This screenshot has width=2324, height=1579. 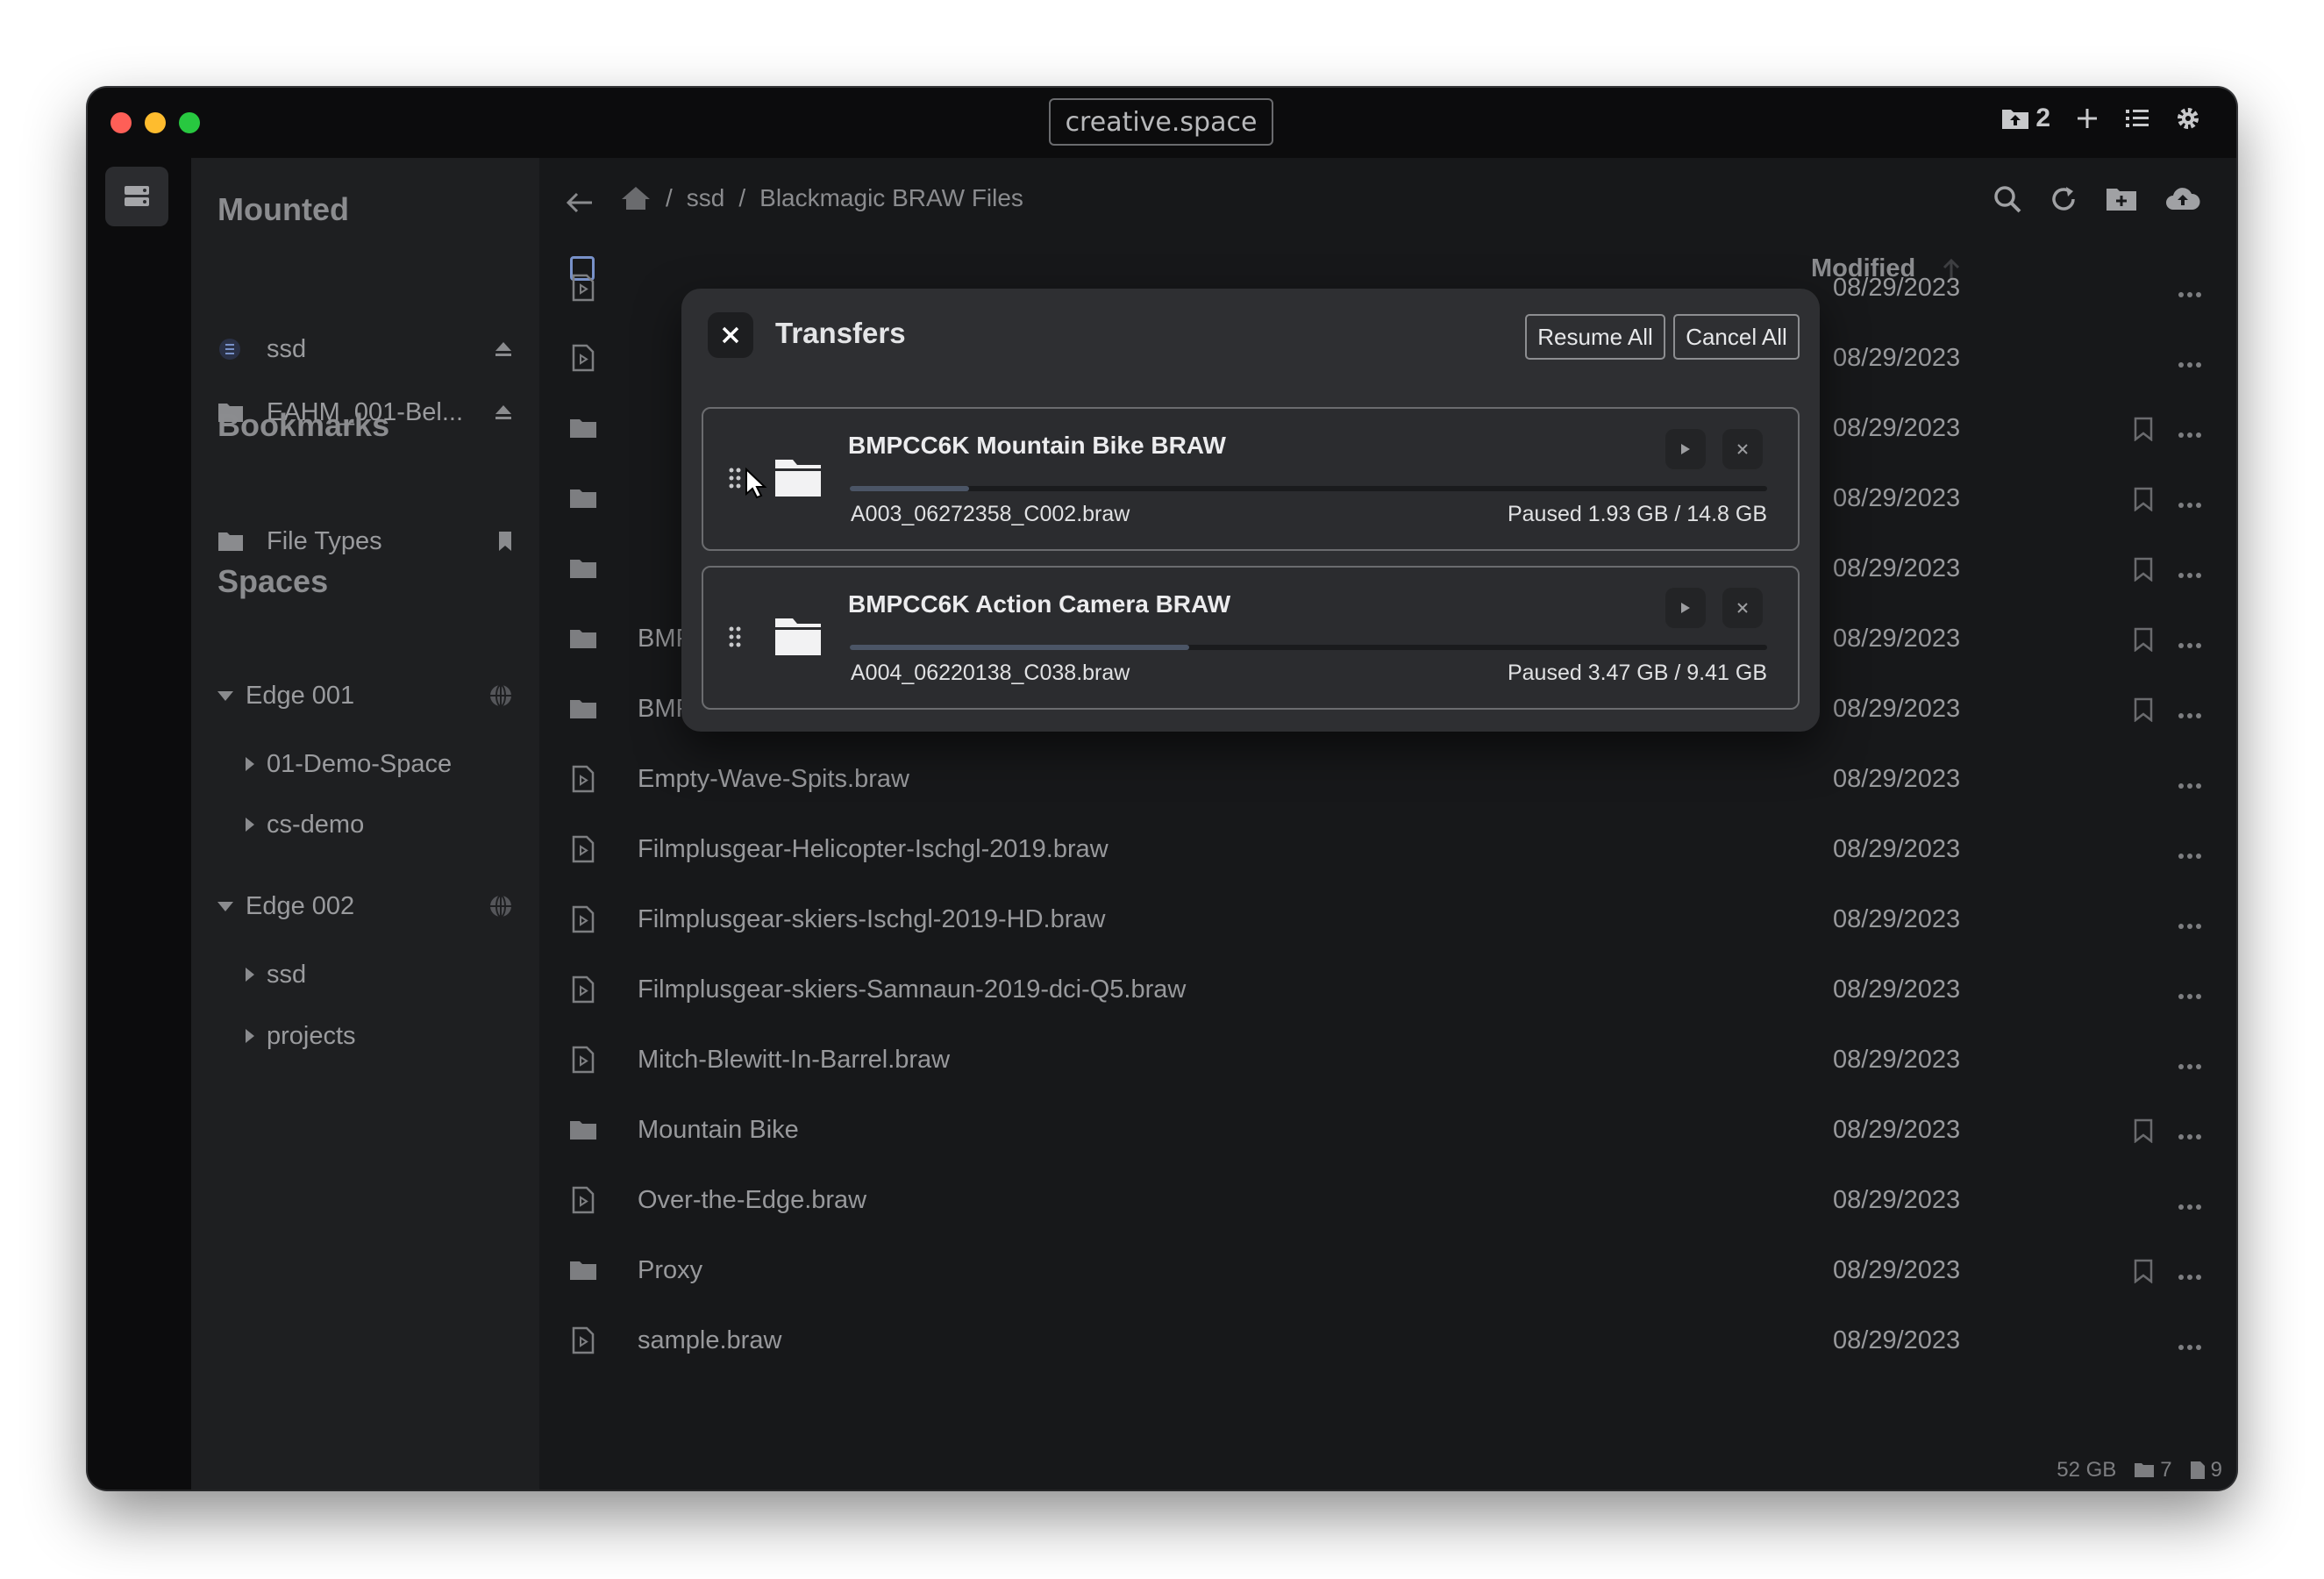 I want to click on resume-all-button: Resume All, so click(x=1595, y=337).